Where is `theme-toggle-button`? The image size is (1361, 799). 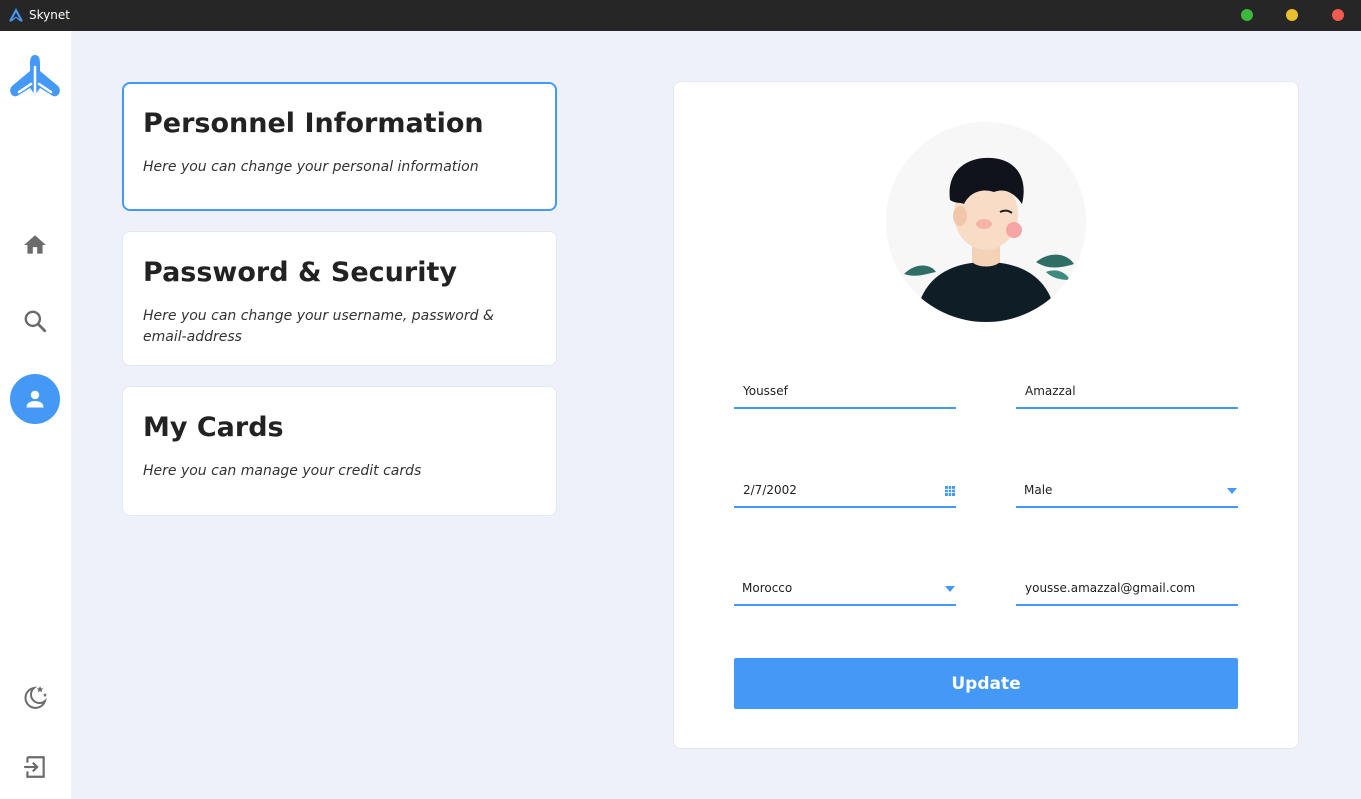 theme-toggle-button is located at coordinates (35, 697).